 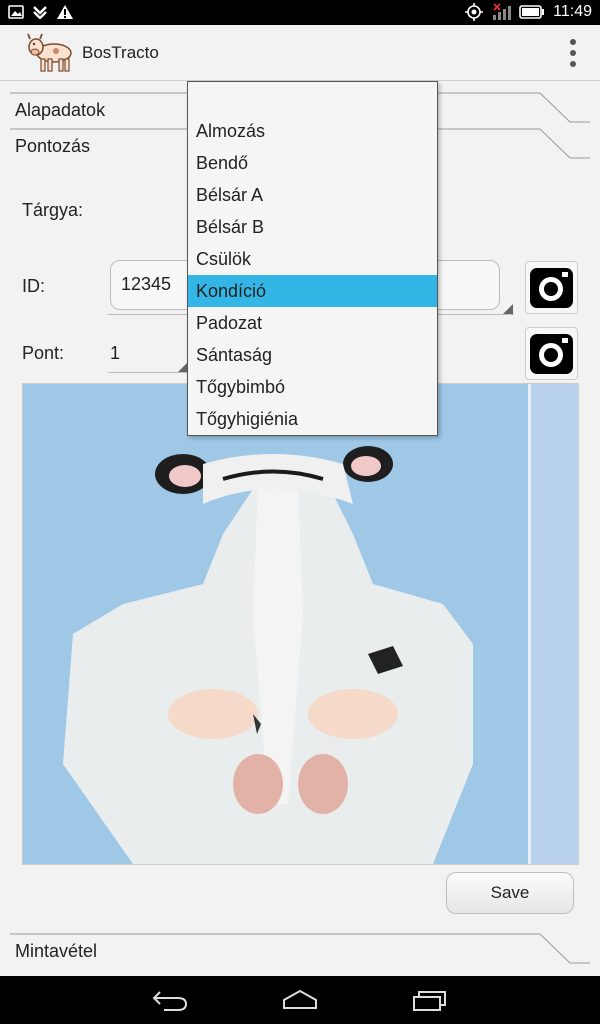 I want to click on signal-off-icon, so click(x=502, y=11).